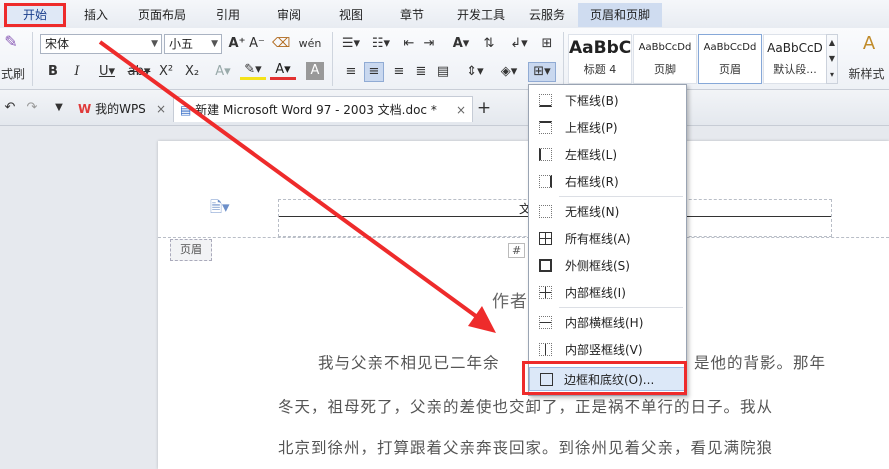  What do you see at coordinates (482, 319) in the screenshot?
I see `arrow-head` at bounding box center [482, 319].